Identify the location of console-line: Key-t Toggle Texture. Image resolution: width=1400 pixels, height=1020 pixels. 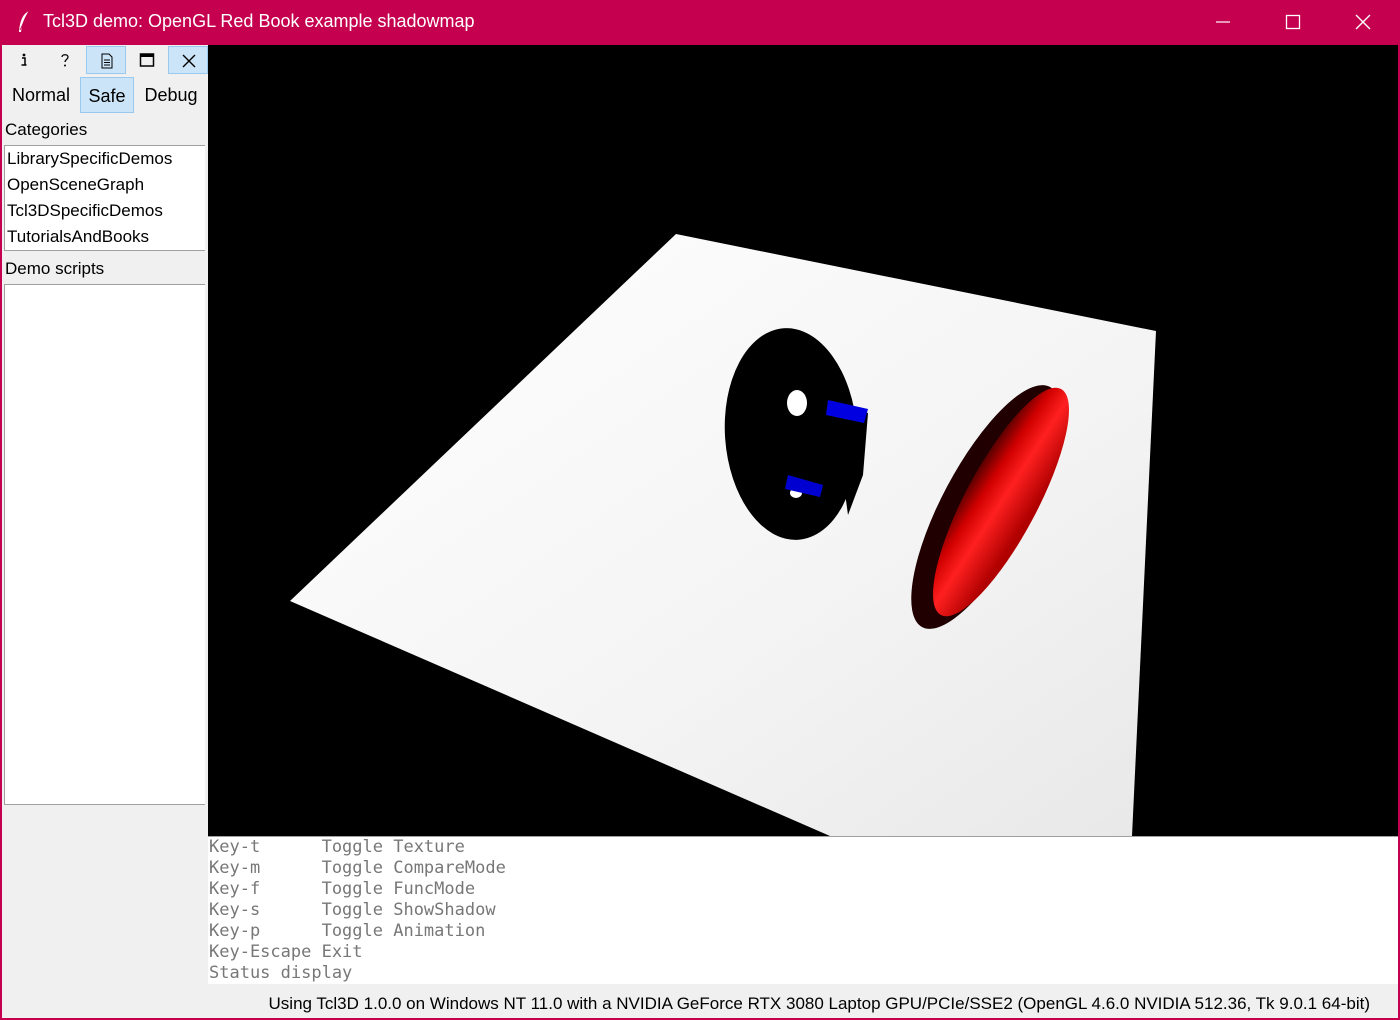
(337, 847).